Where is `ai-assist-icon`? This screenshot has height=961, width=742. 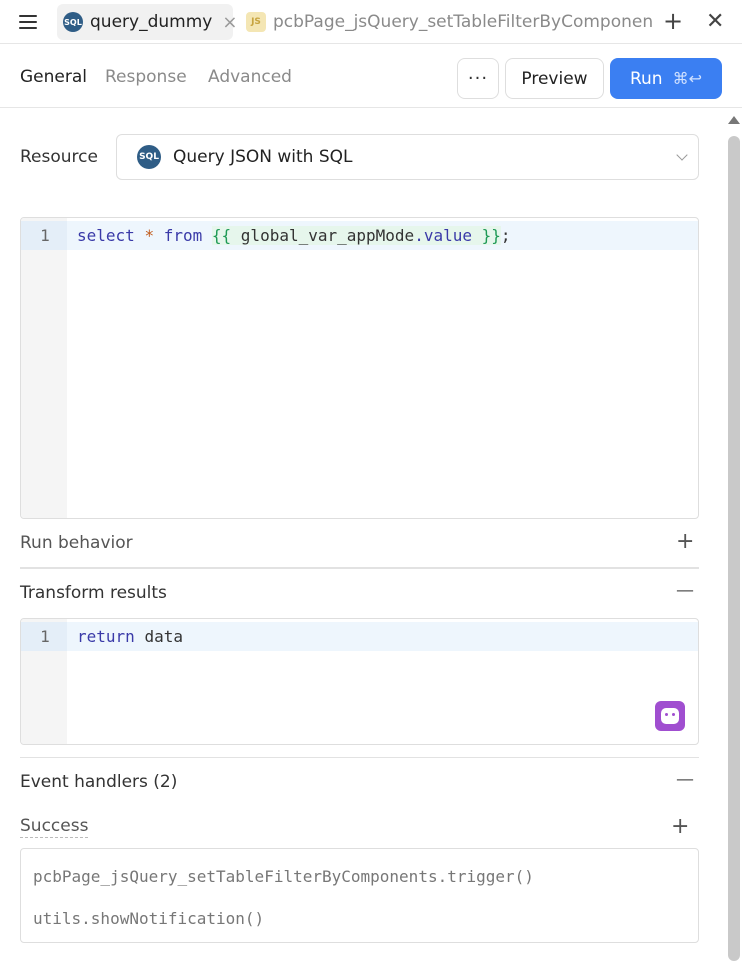
ai-assist-icon is located at coordinates (670, 716).